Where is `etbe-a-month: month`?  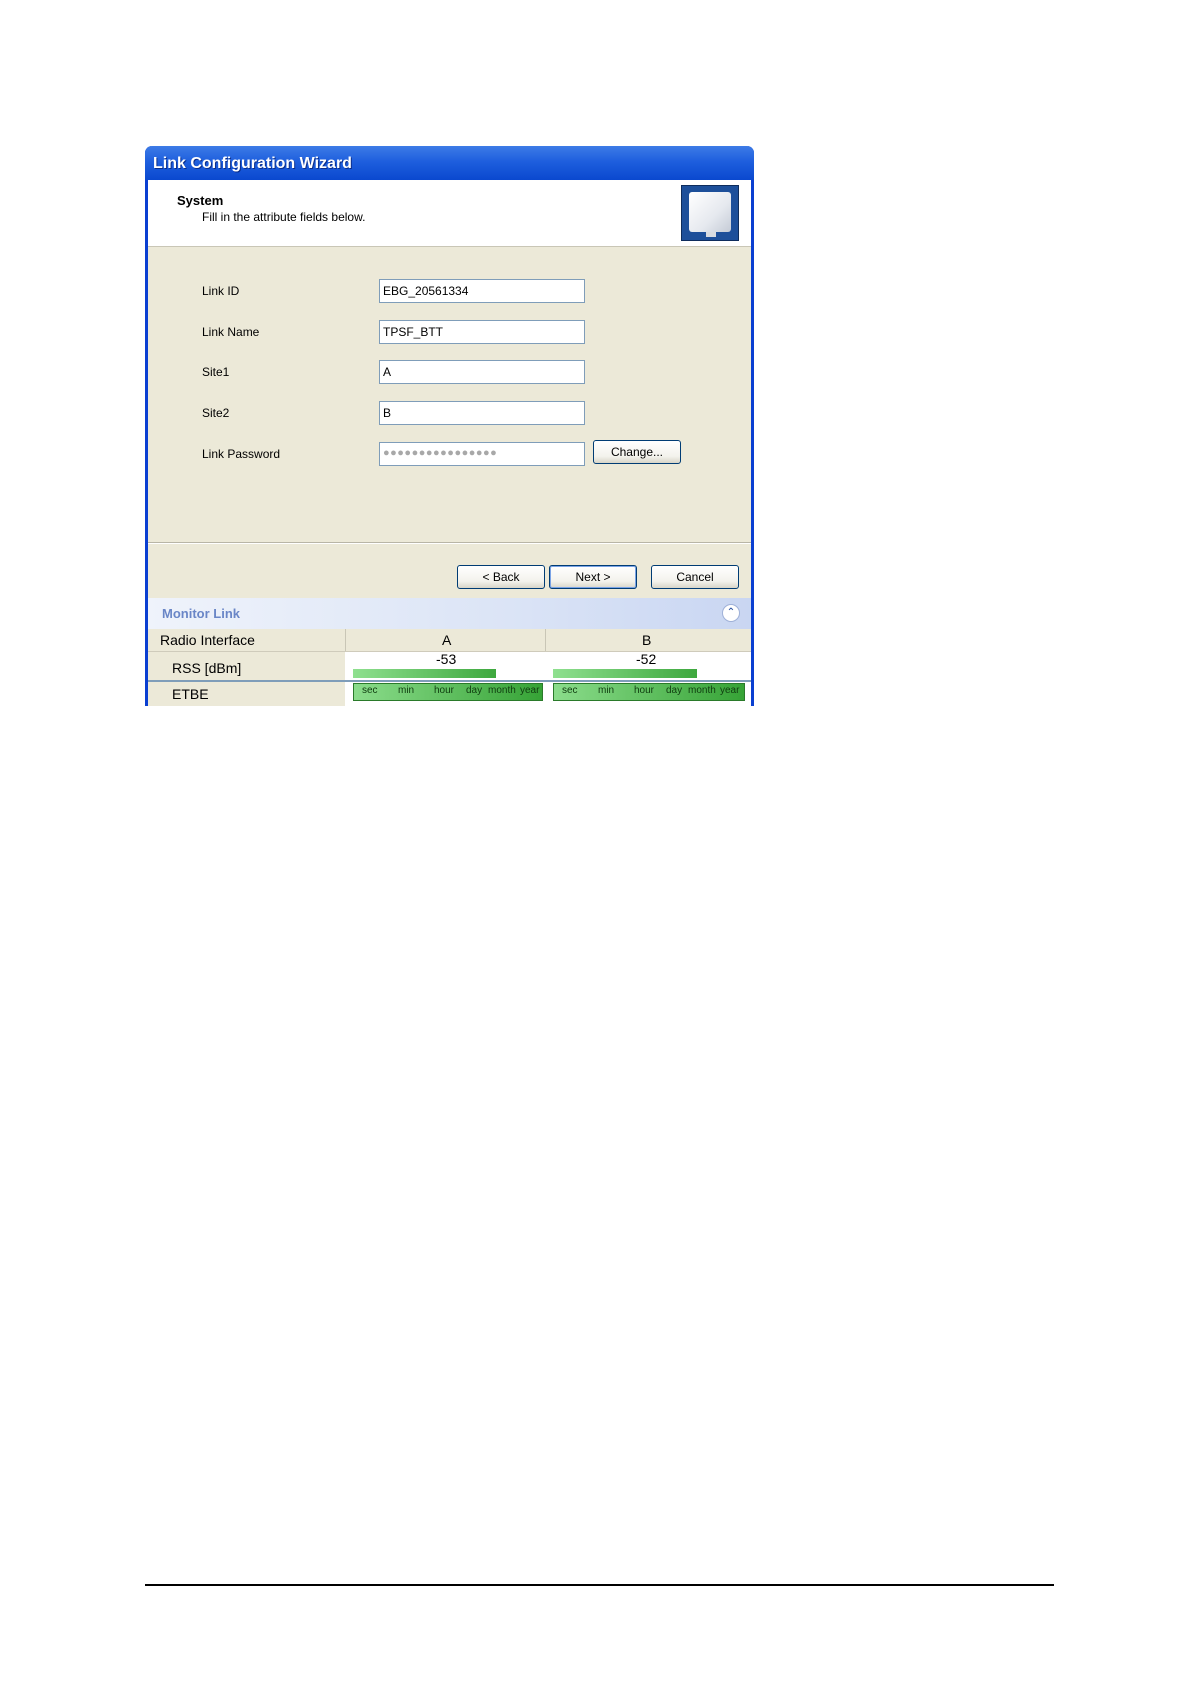 etbe-a-month: month is located at coordinates (502, 690).